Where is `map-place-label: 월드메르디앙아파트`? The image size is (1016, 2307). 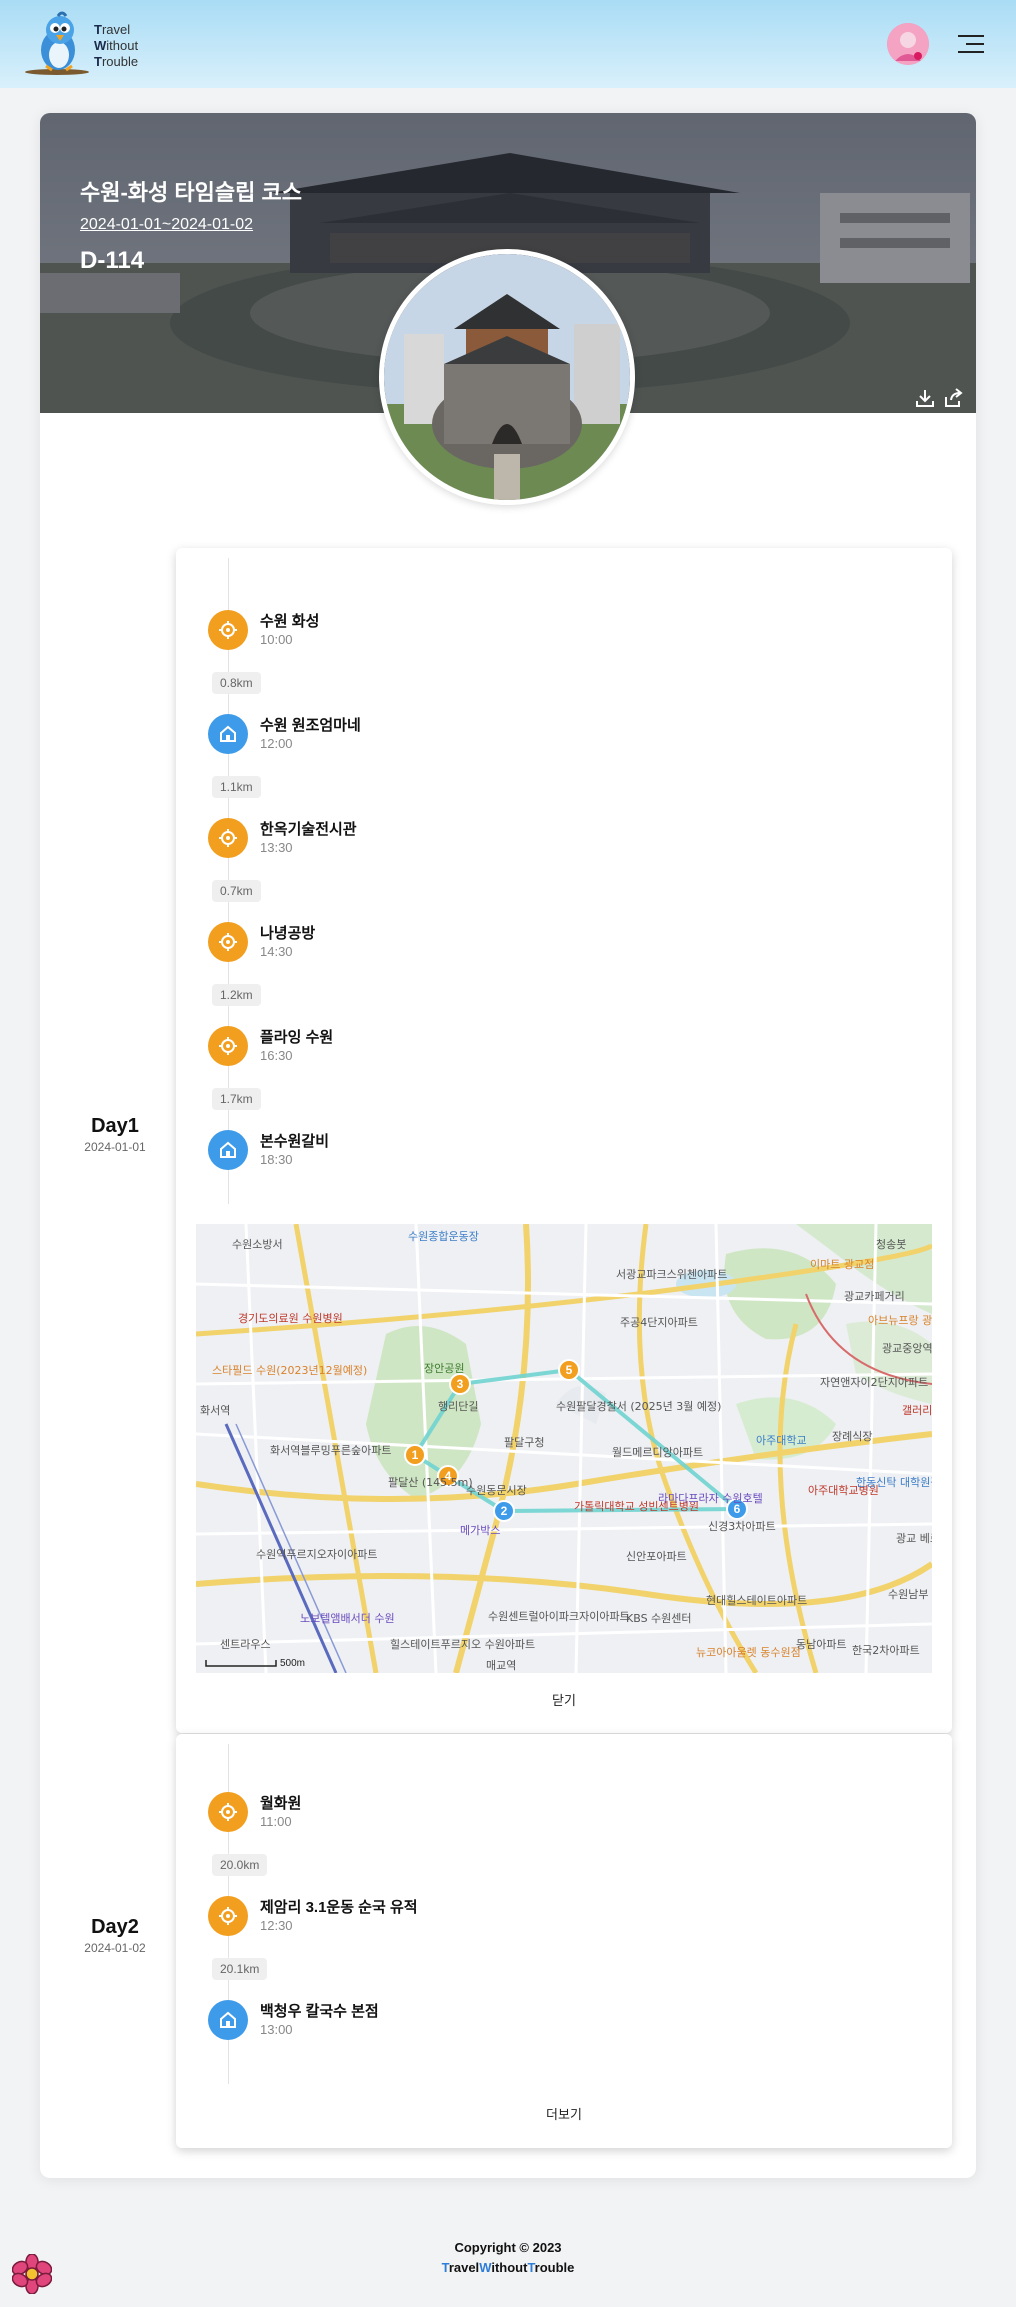 map-place-label: 월드메르디앙아파트 is located at coordinates (657, 1452).